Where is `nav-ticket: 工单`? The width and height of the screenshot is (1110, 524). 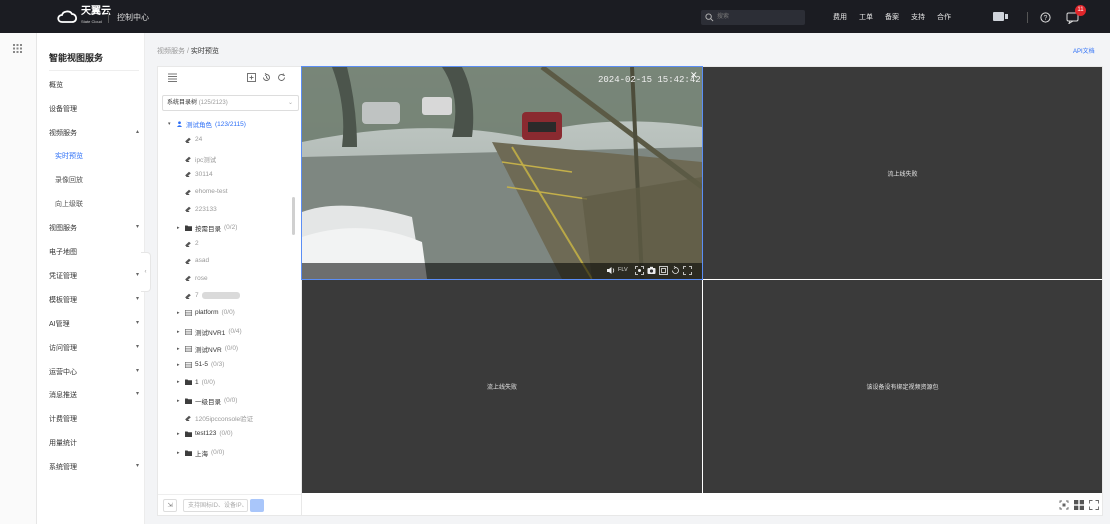 nav-ticket: 工单 is located at coordinates (866, 17).